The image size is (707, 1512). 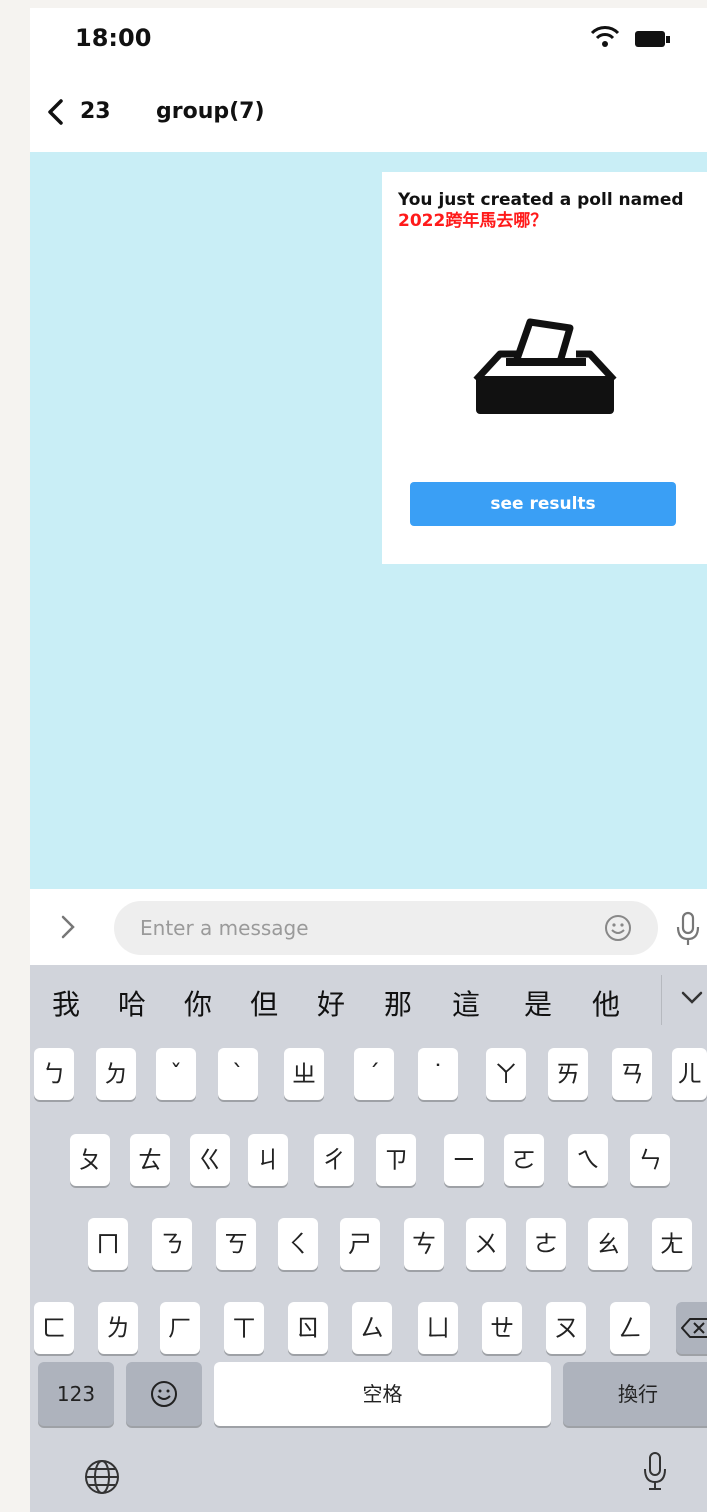 I want to click on candidate-word: 我, so click(x=66, y=1003).